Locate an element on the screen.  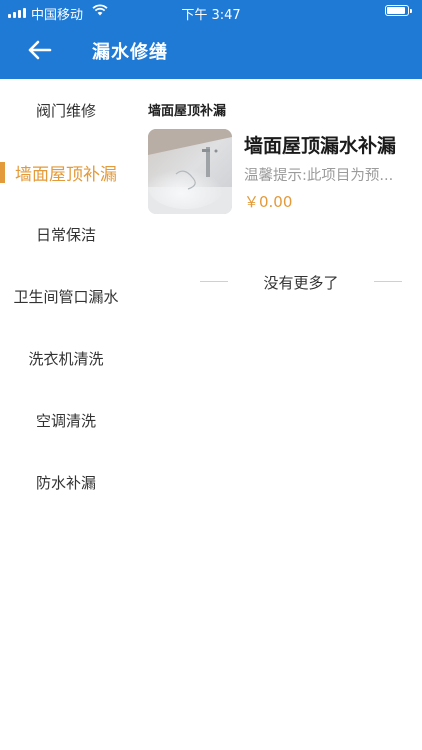
sidebar-item-ac-cleaning: 空调清洗 is located at coordinates (66, 420).